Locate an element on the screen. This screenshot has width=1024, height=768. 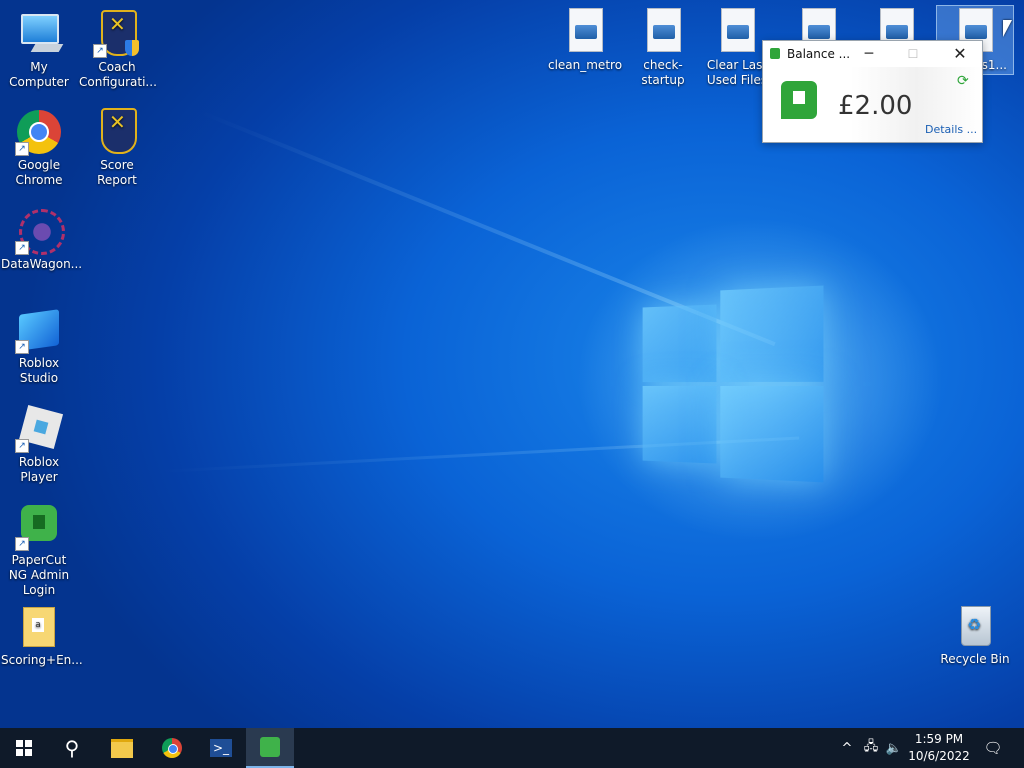
roblox-studio-icon: ↗ is located at coordinates (39, 330).